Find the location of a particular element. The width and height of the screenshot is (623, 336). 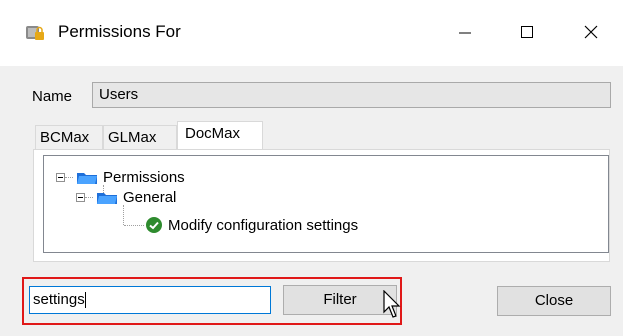

tab-glmax: GLMax is located at coordinates (140, 137).